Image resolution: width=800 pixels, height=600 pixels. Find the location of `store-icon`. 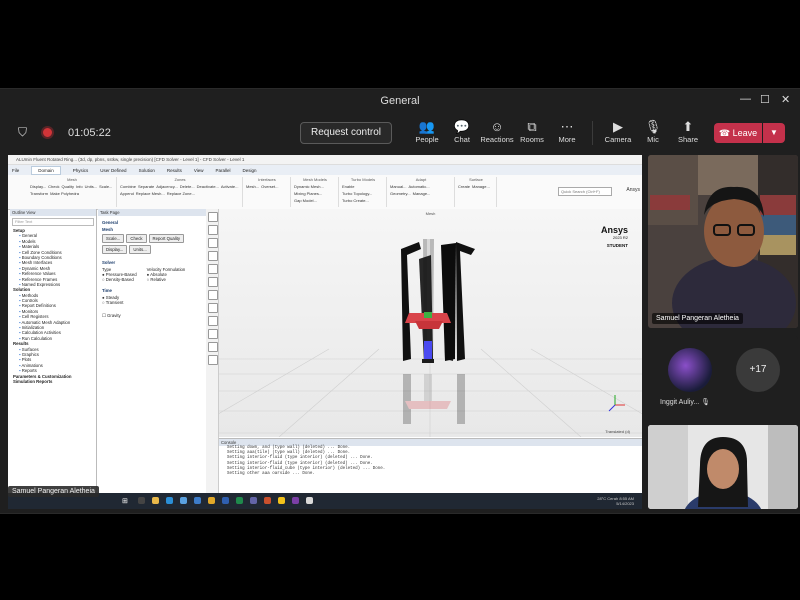

store-icon is located at coordinates (183, 500).